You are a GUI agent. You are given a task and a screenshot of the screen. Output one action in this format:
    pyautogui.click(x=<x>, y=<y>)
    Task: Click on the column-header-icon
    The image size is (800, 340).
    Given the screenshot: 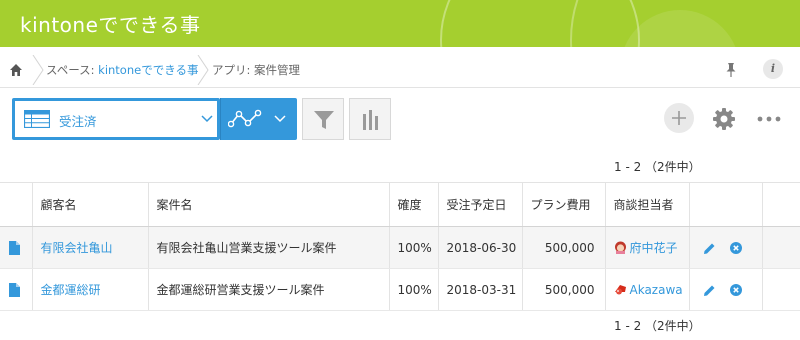 What is the action you would take?
    pyautogui.click(x=16, y=204)
    